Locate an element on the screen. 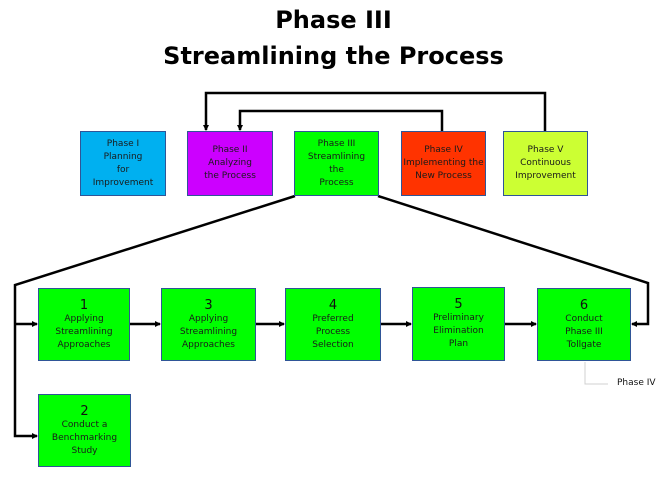 This screenshot has height=500, width=667. step-2-box: 2 Conduct a Benchmarking Study is located at coordinates (84, 430).